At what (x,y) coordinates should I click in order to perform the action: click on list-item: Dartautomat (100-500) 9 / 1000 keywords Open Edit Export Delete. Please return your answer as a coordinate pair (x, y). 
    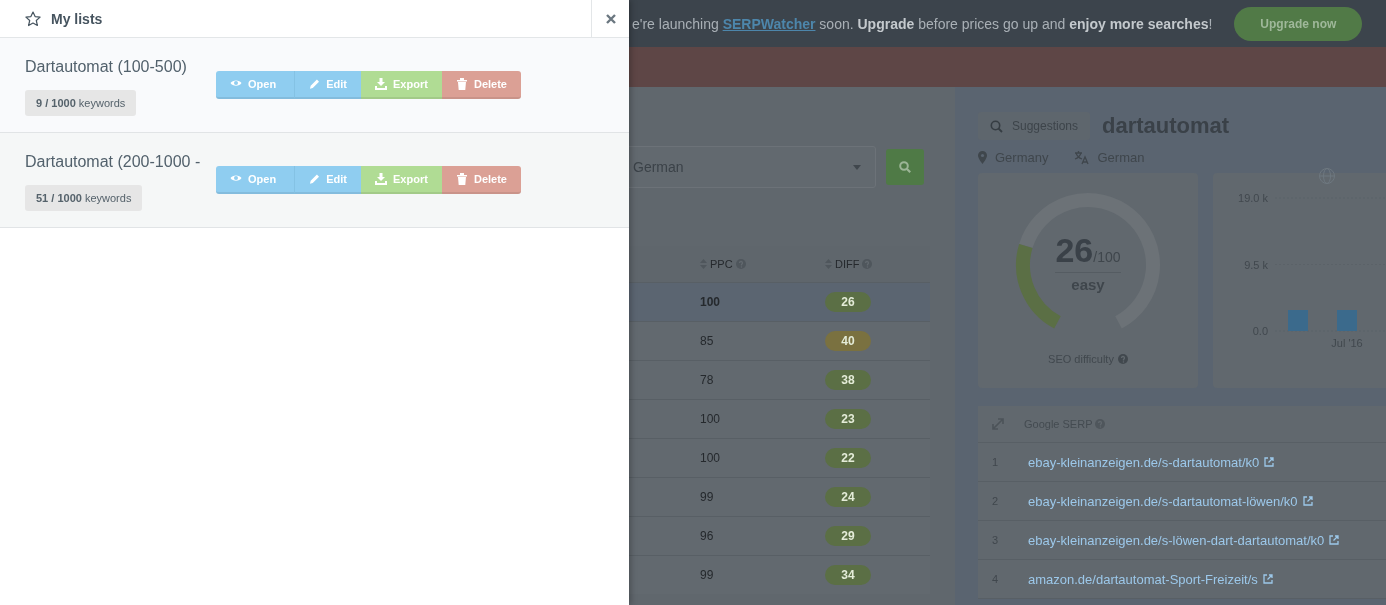
    Looking at the image, I should click on (314, 85).